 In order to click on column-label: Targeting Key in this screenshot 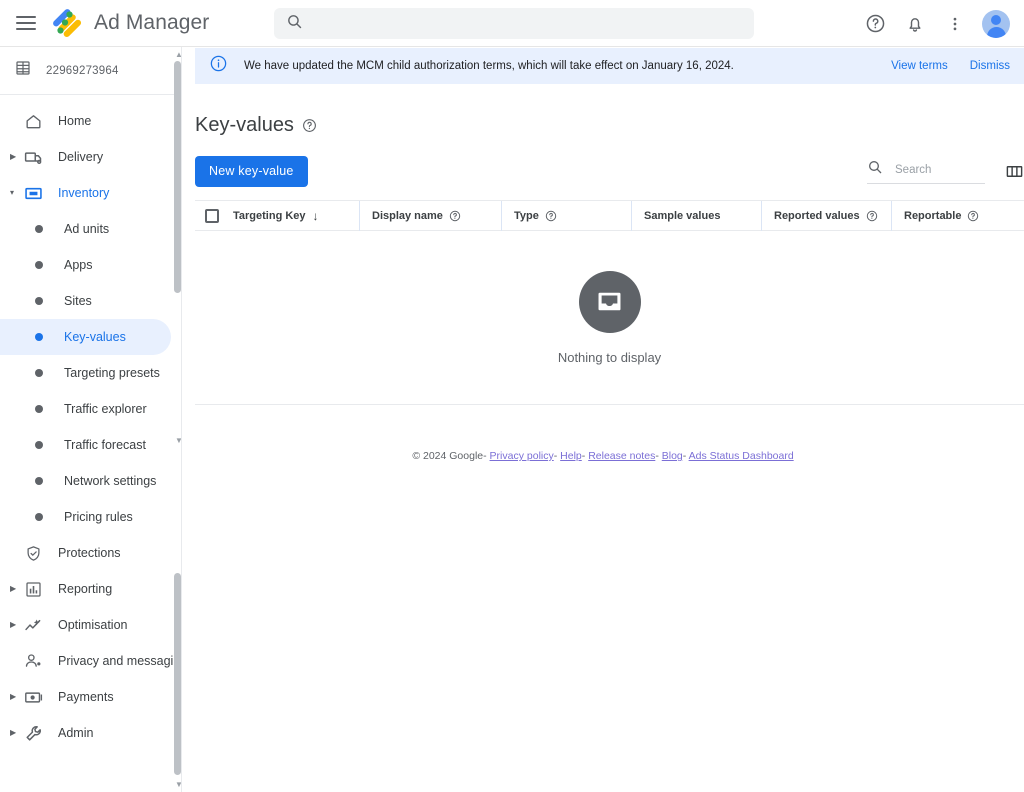, I will do `click(269, 215)`.